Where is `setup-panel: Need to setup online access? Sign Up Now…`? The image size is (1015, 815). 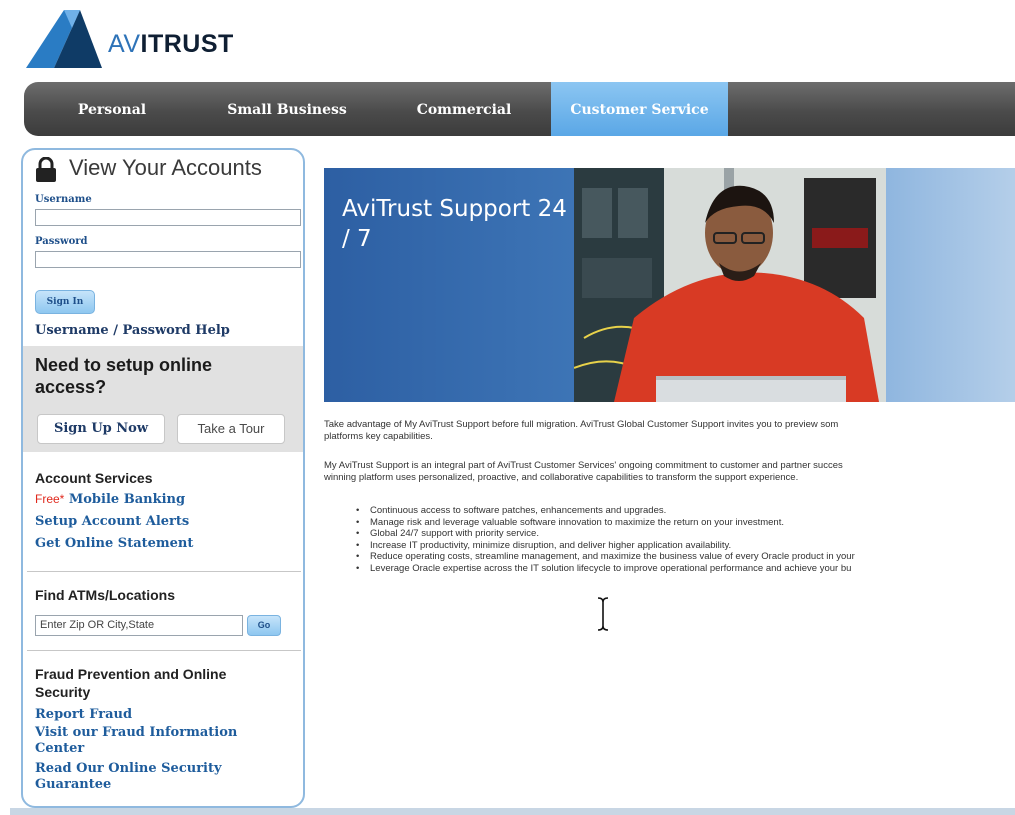 setup-panel: Need to setup online access? Sign Up Now… is located at coordinates (163, 399).